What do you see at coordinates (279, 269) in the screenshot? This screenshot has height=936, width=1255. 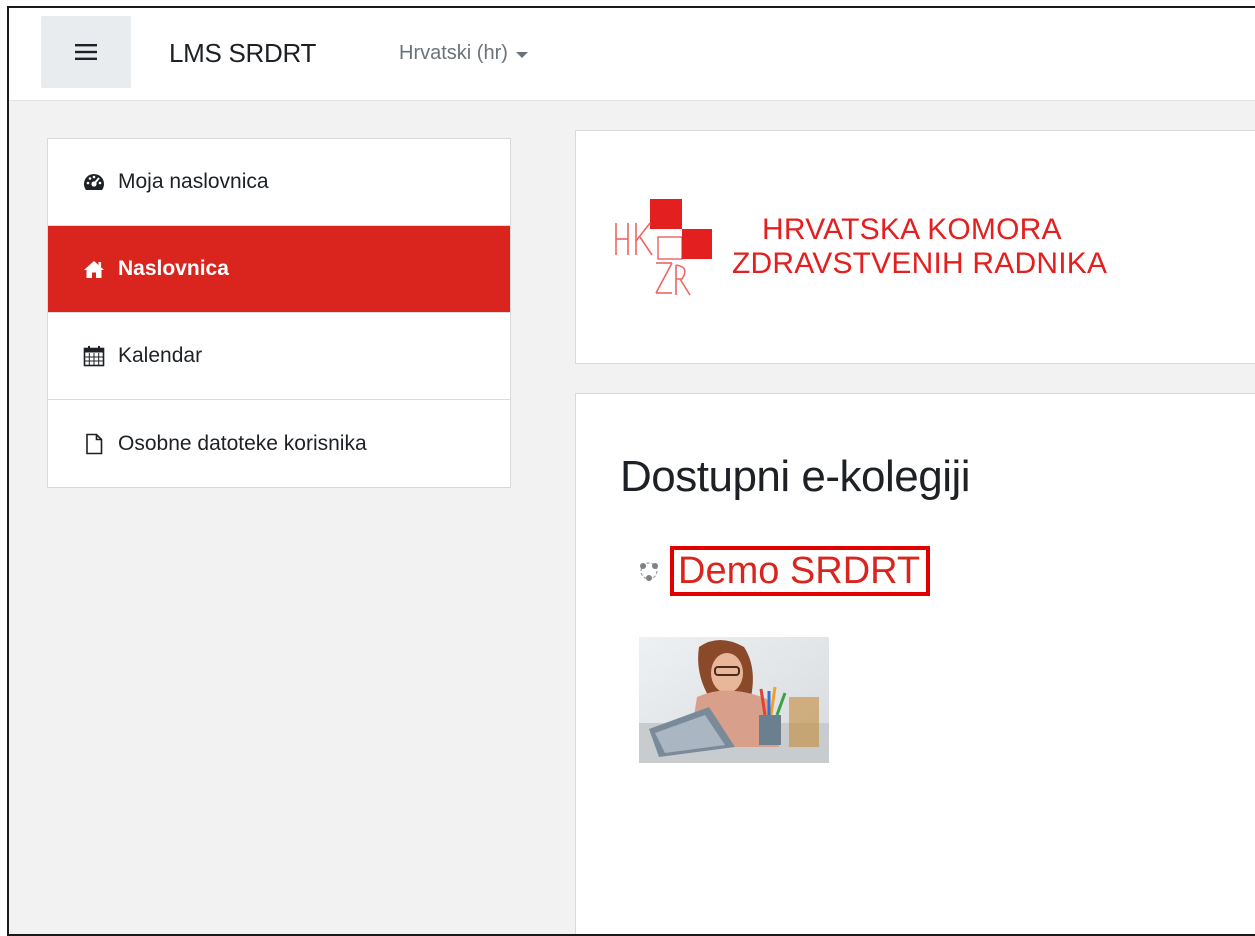 I see `sidebar-item-home: Naslovnica` at bounding box center [279, 269].